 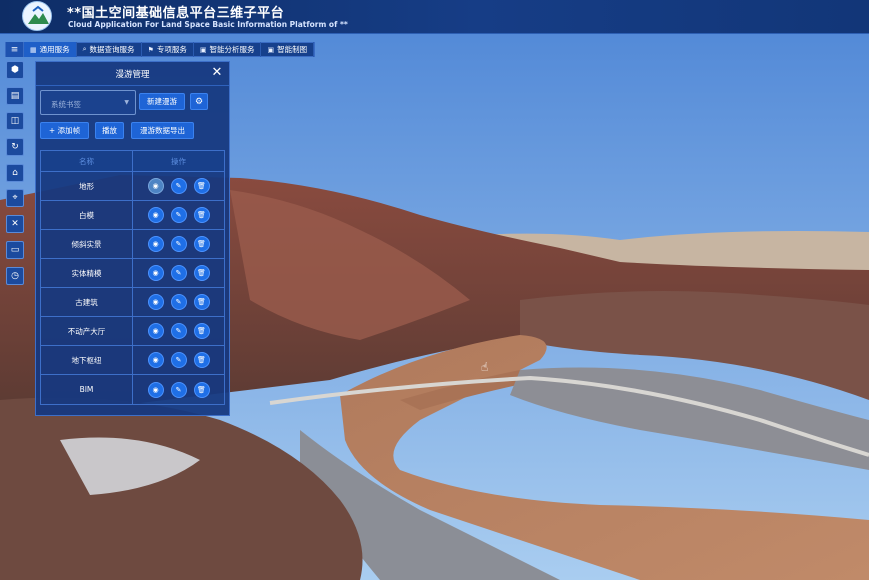 What do you see at coordinates (15, 70) in the screenshot?
I see `cube-icon: ⬢` at bounding box center [15, 70].